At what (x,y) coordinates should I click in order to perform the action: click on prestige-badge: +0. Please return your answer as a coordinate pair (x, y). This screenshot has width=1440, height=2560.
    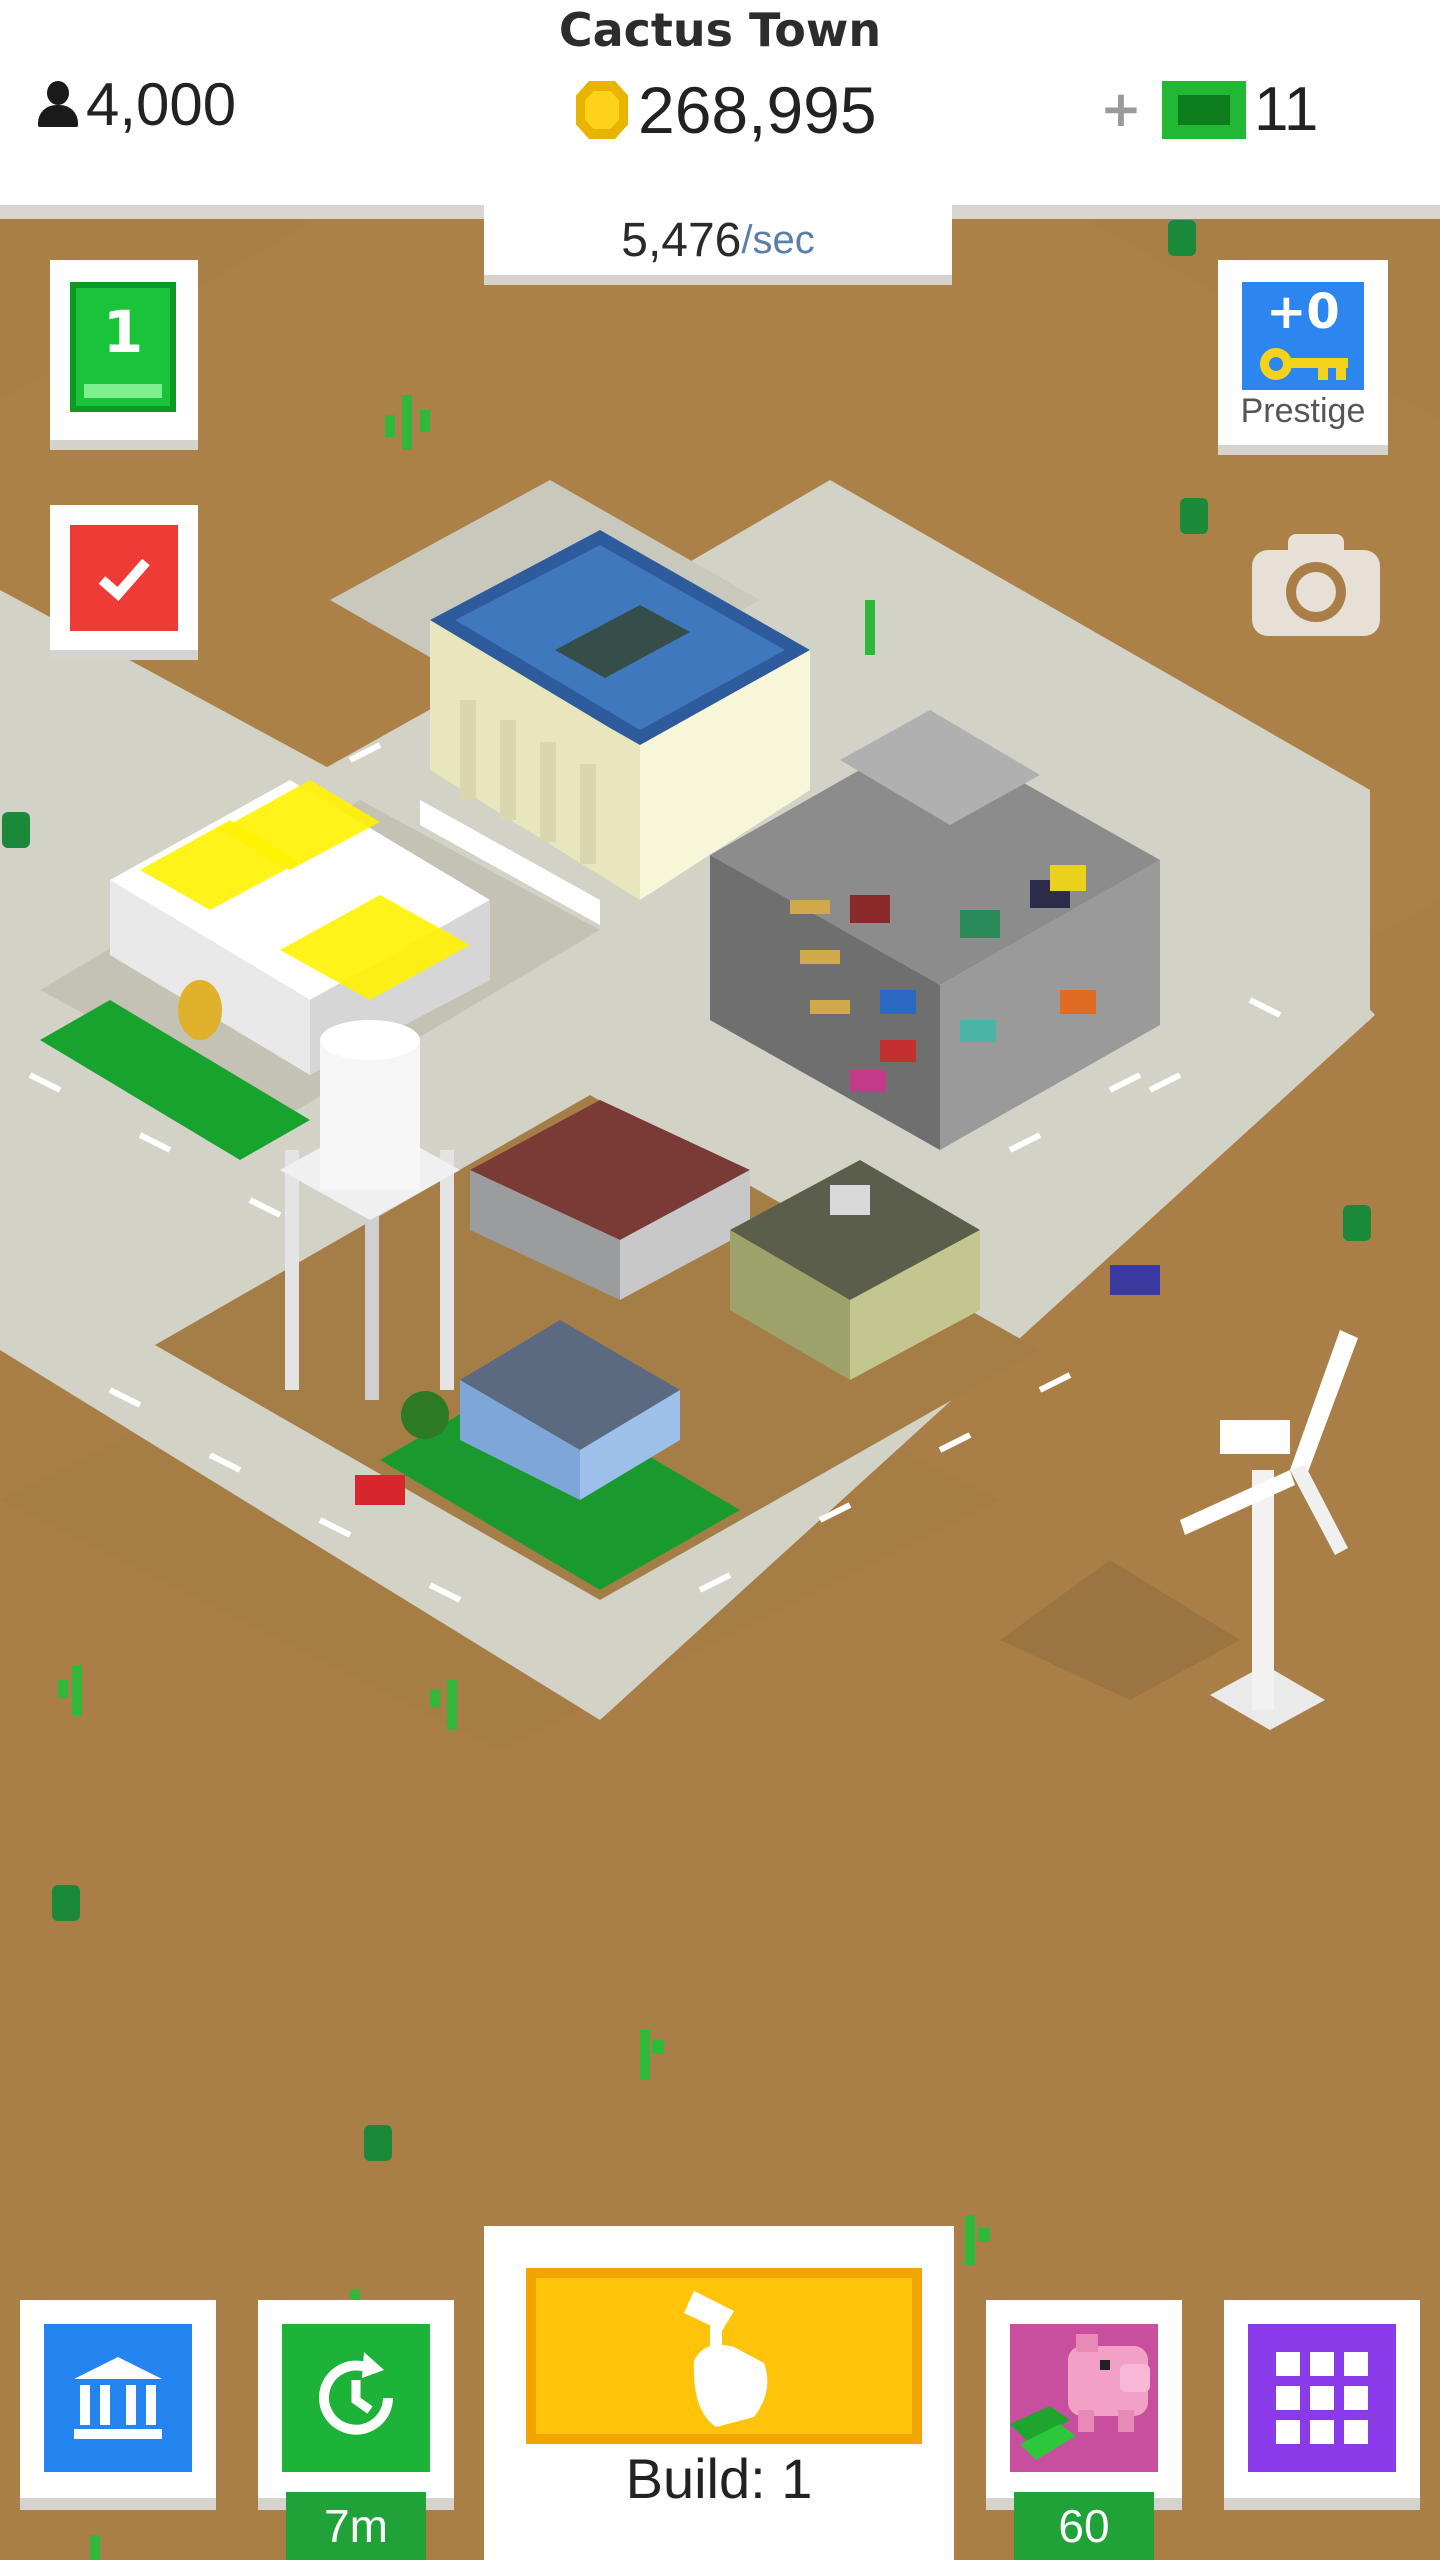
    Looking at the image, I should click on (1303, 336).